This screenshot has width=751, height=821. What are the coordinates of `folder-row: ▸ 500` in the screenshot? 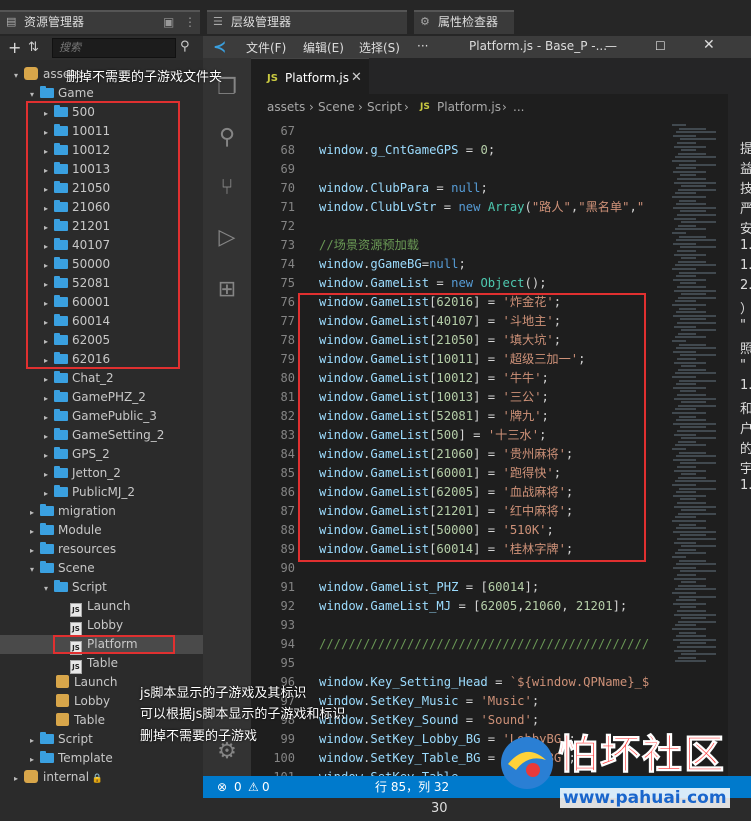 It's located at (101, 112).